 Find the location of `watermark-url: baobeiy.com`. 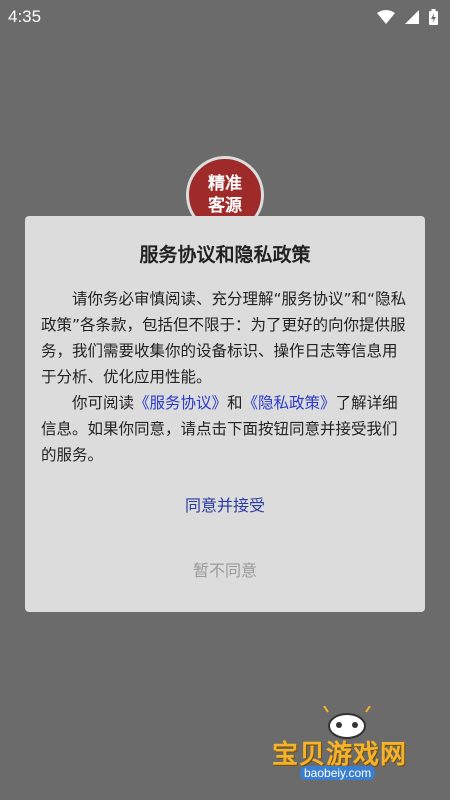

watermark-url: baobeiy.com is located at coordinates (338, 773).